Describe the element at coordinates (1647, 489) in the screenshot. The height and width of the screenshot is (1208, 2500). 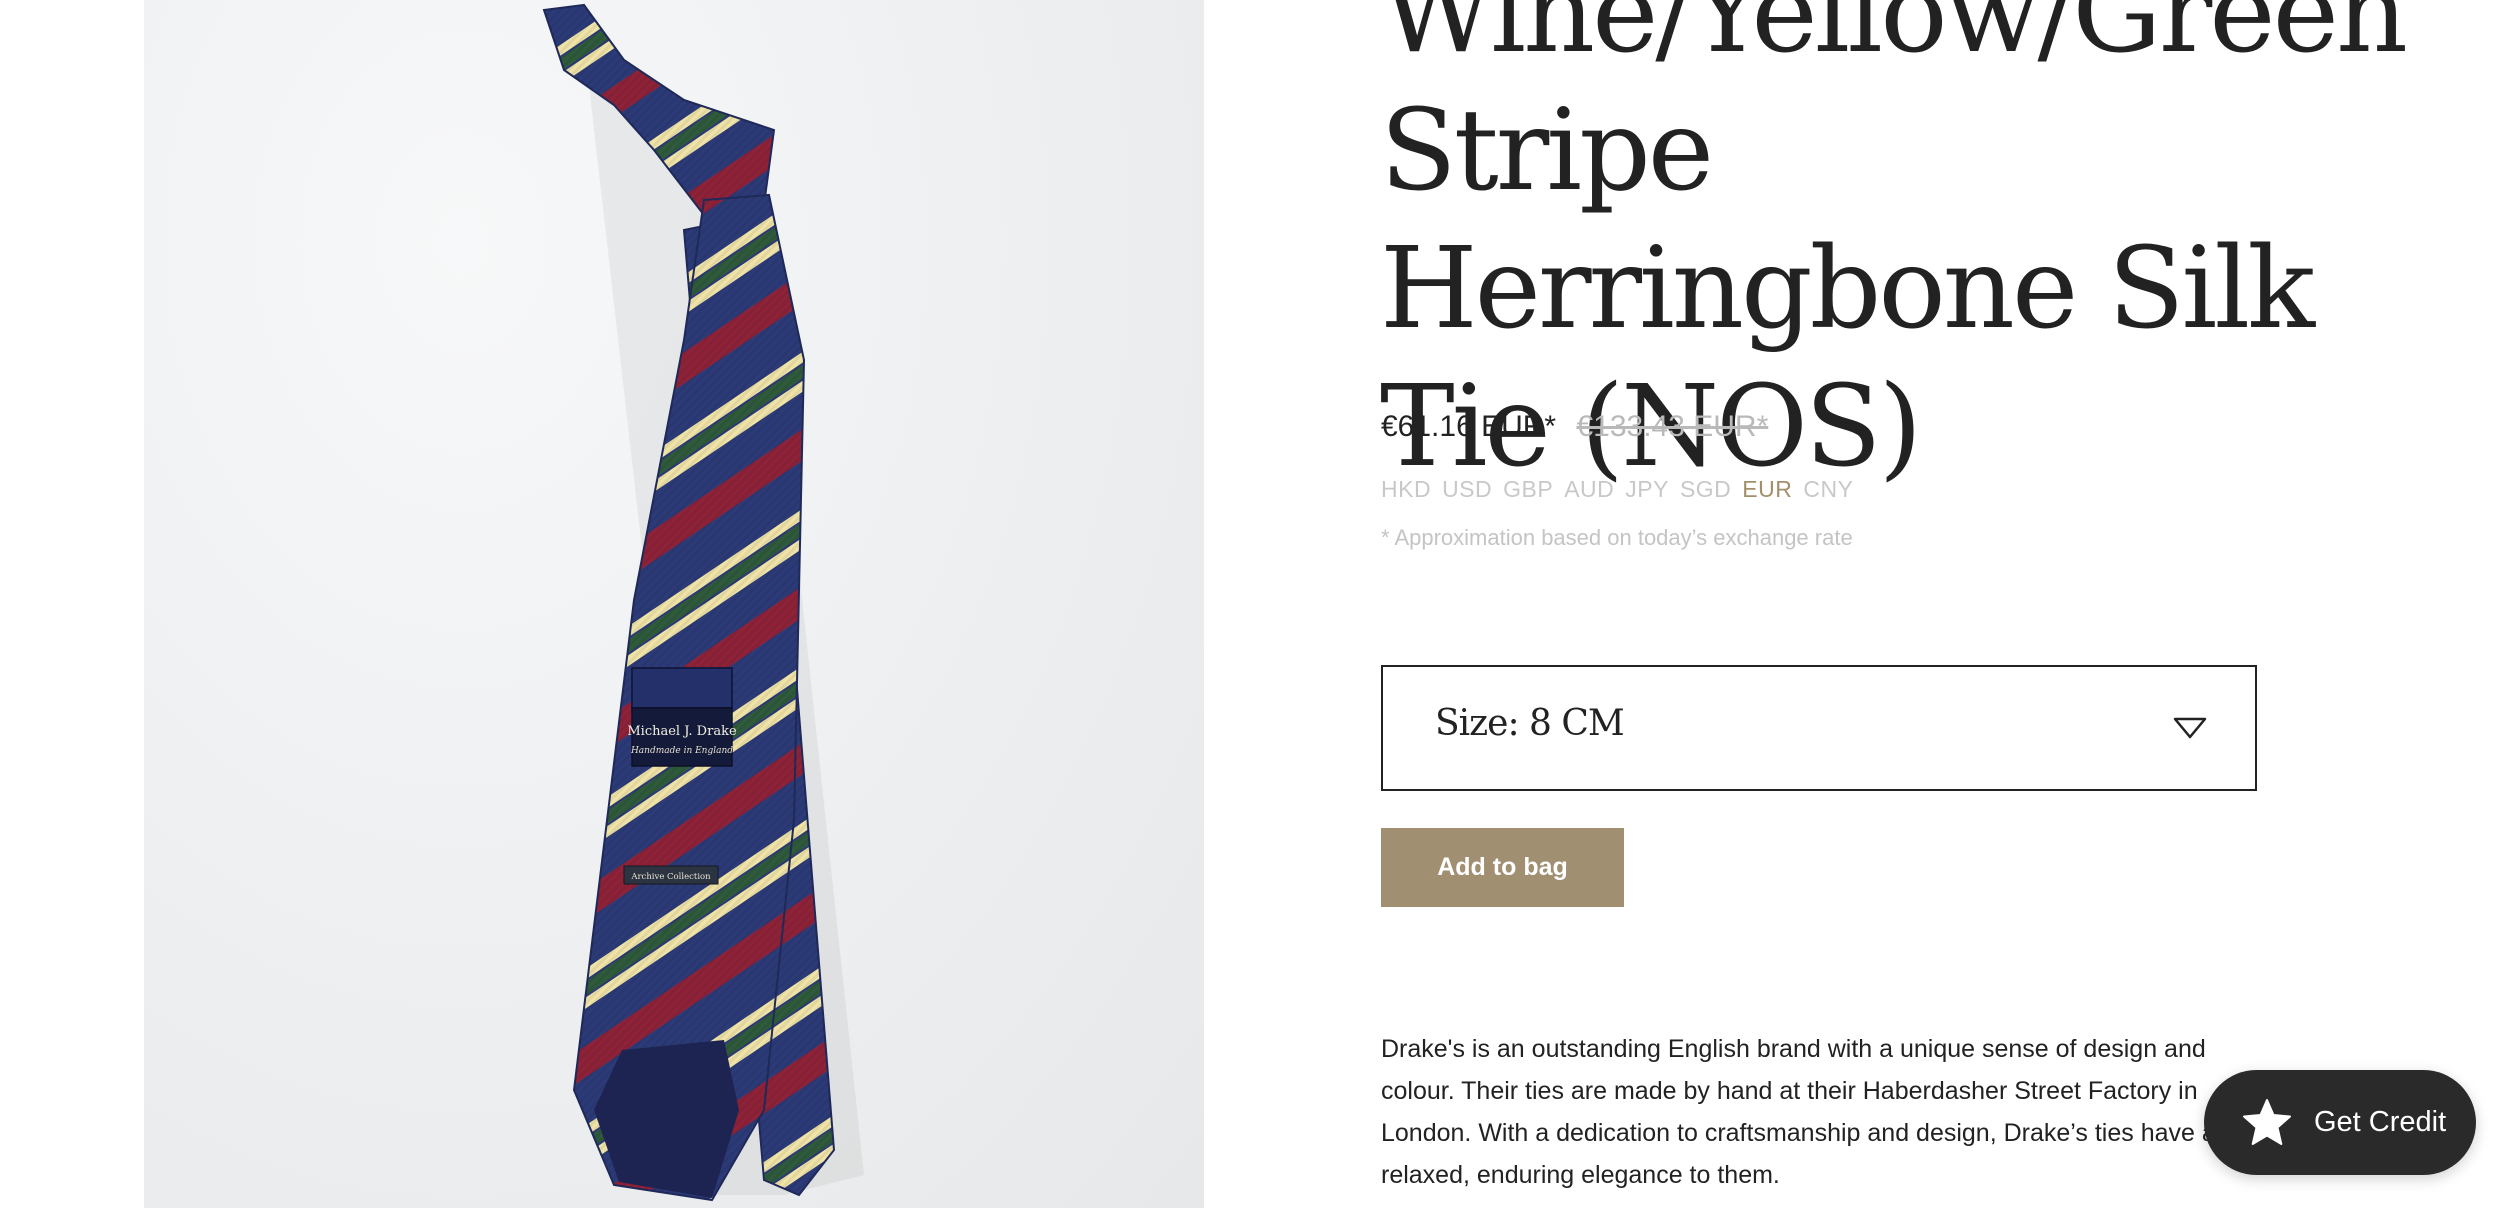
I see `currency-jpy: JPY` at that location.